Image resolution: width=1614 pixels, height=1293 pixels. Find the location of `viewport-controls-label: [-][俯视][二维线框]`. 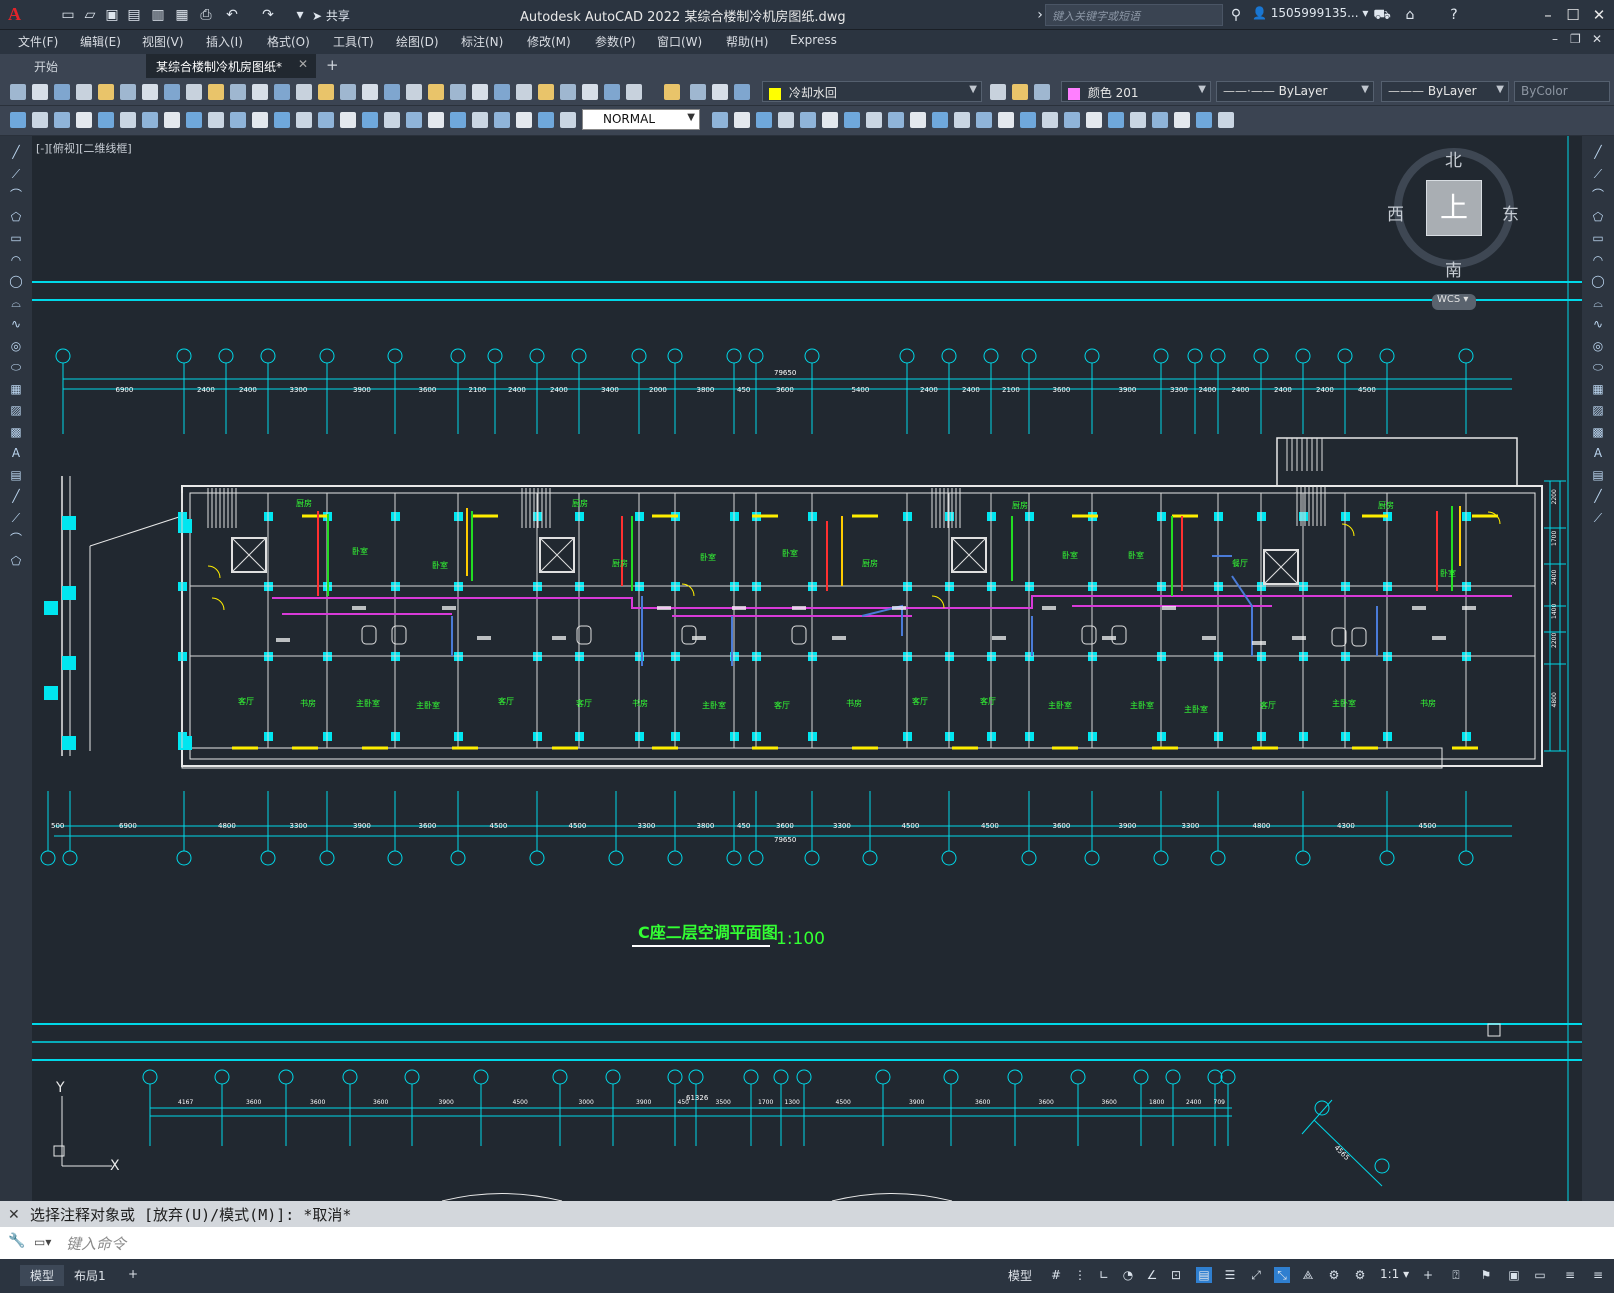

viewport-controls-label: [-][俯视][二维线框] is located at coordinates (84, 148).